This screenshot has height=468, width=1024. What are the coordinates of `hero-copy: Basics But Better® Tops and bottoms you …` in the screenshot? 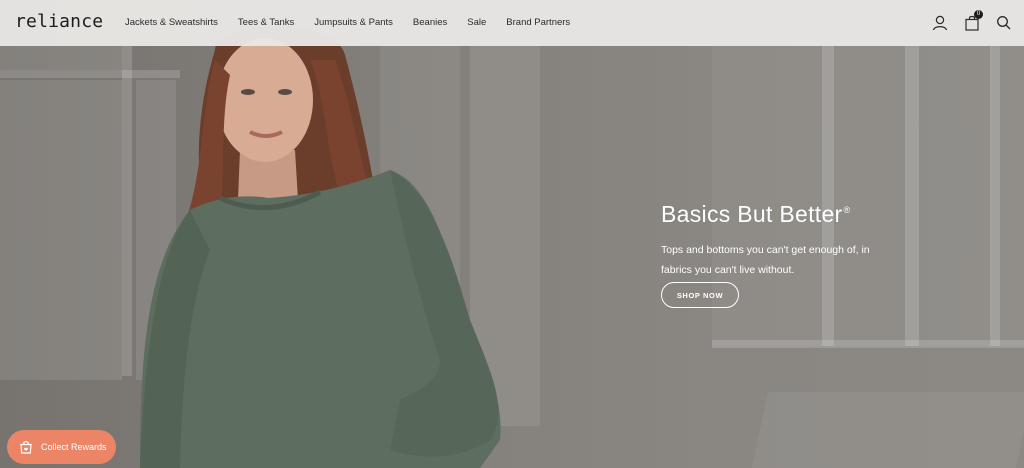 It's located at (791, 254).